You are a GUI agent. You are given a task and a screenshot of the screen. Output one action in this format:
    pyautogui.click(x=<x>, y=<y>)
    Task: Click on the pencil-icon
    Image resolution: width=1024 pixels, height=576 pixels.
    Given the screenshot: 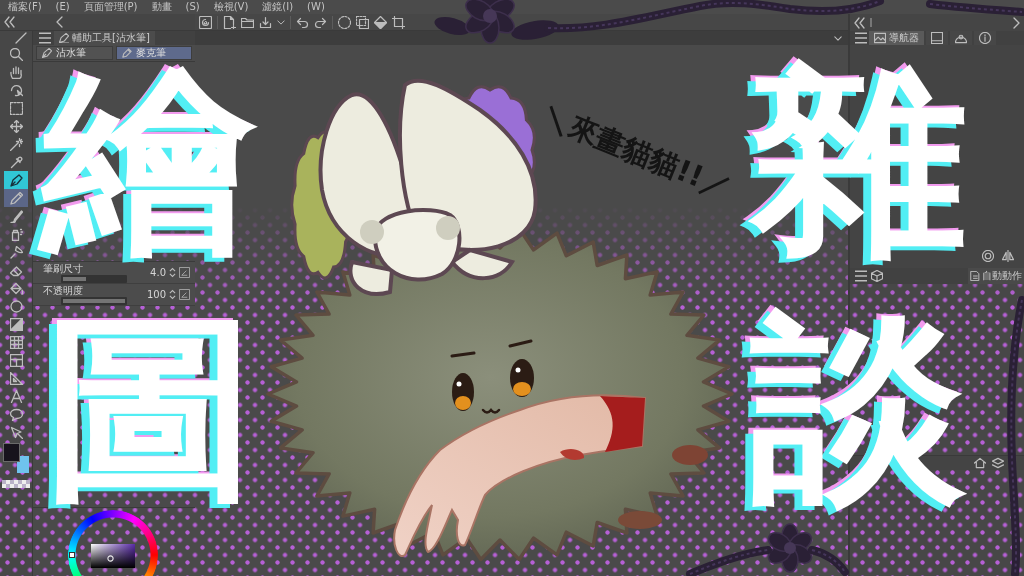 What is the action you would take?
    pyautogui.click(x=16, y=198)
    